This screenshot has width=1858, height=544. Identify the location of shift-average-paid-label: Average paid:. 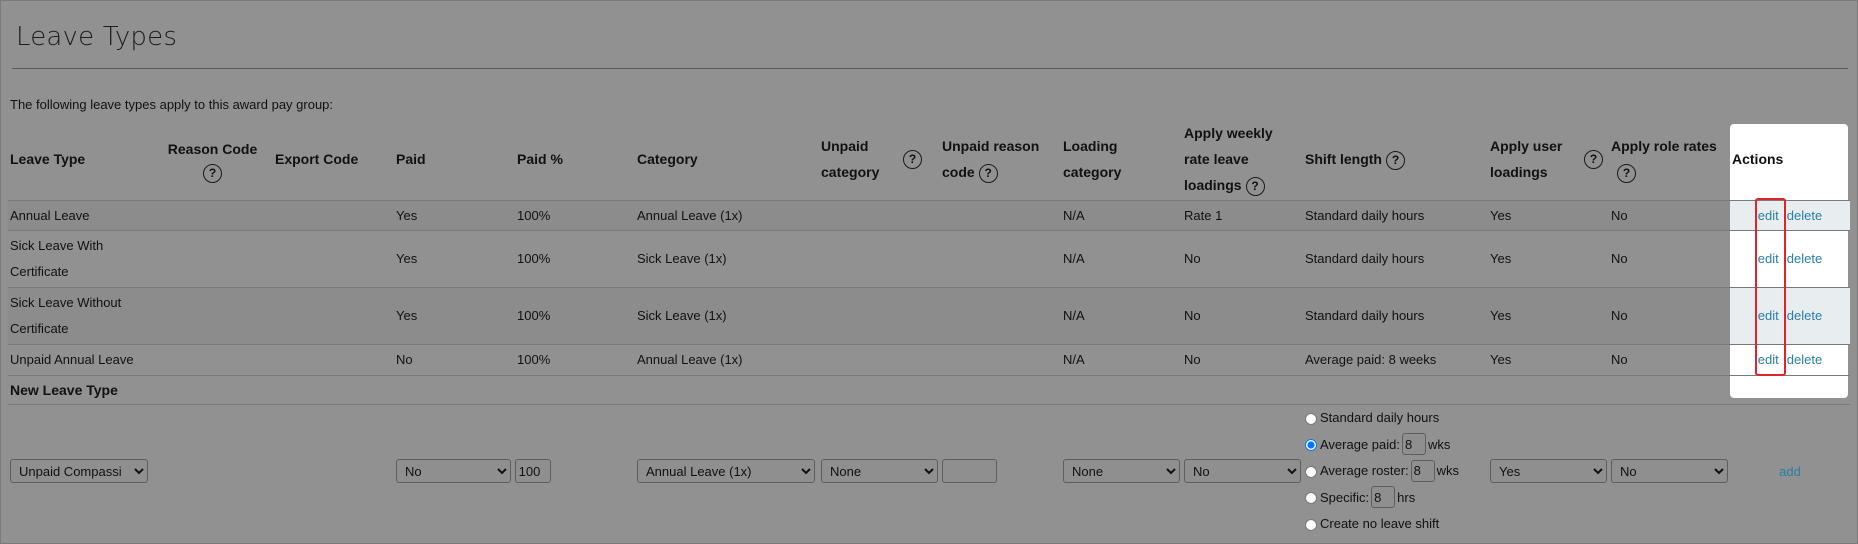
(1360, 444).